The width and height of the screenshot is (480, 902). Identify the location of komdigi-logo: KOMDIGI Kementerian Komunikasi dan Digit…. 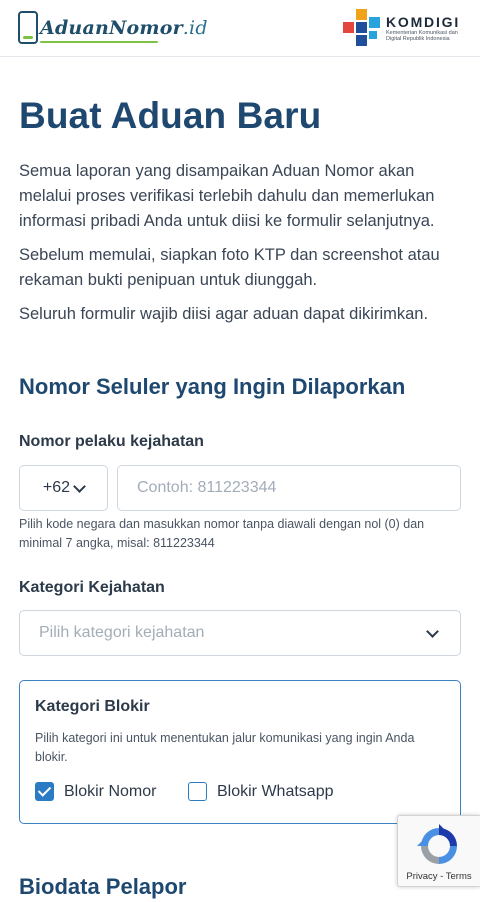
(405, 28).